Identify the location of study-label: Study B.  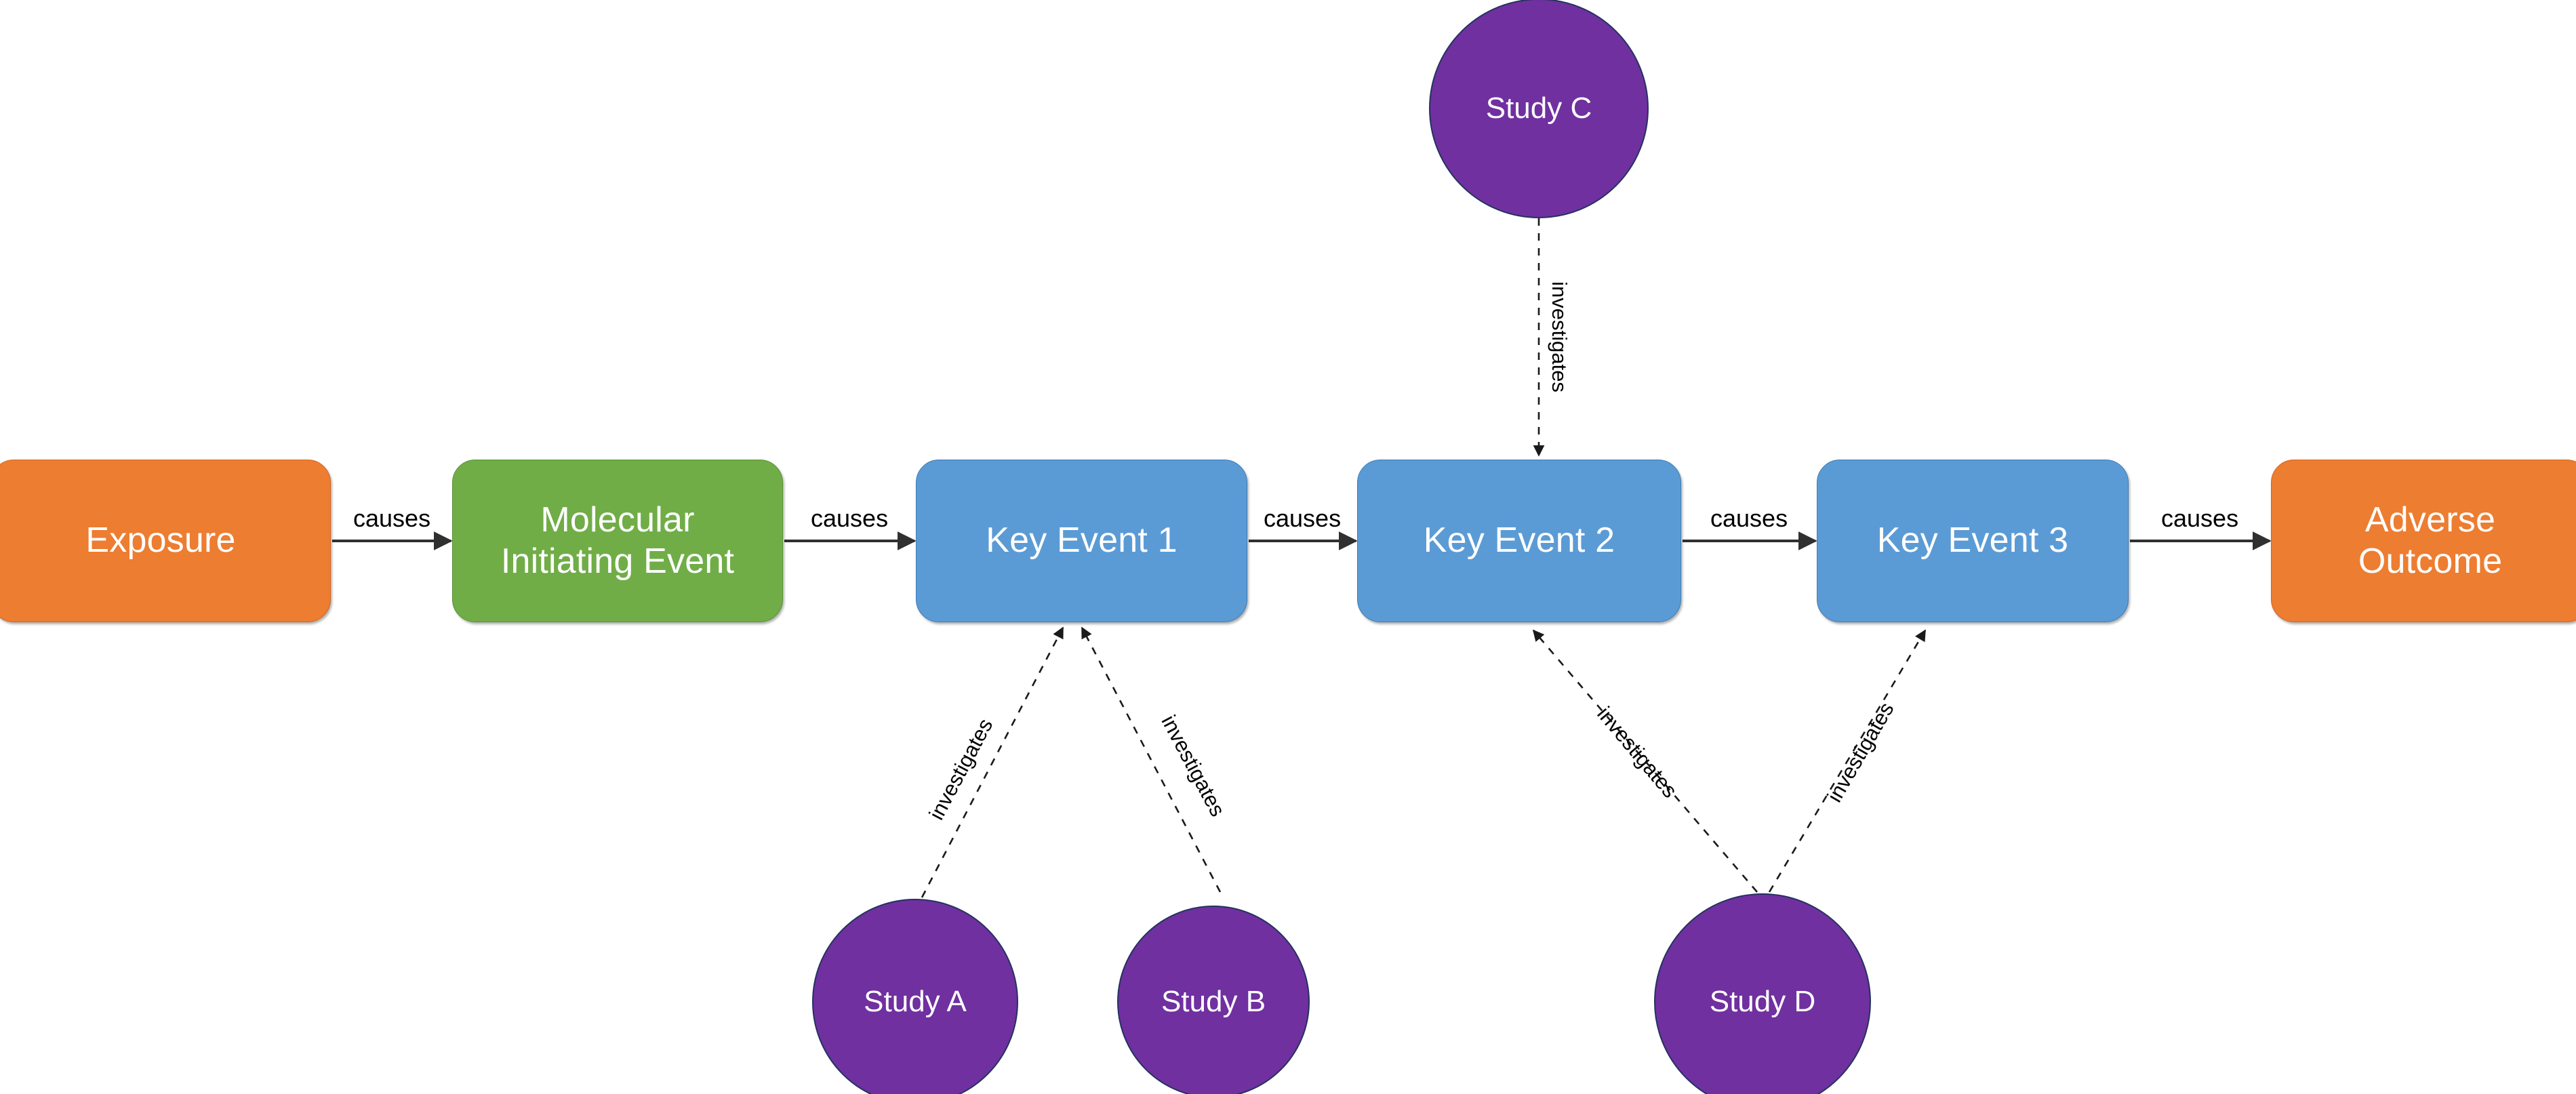
(1213, 1001).